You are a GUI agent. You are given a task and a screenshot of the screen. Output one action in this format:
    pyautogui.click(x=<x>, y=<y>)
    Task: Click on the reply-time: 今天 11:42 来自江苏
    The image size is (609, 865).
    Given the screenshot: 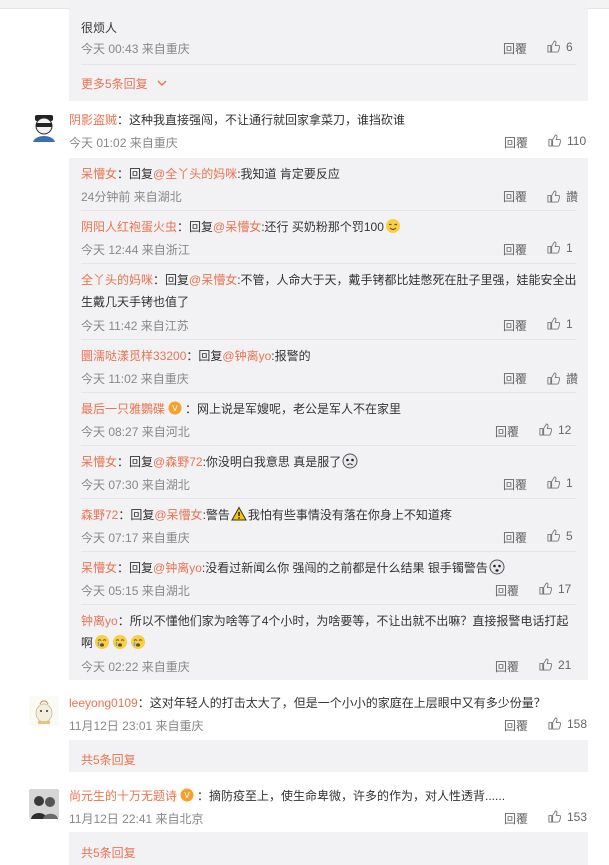 What is the action you would take?
    pyautogui.click(x=135, y=326)
    